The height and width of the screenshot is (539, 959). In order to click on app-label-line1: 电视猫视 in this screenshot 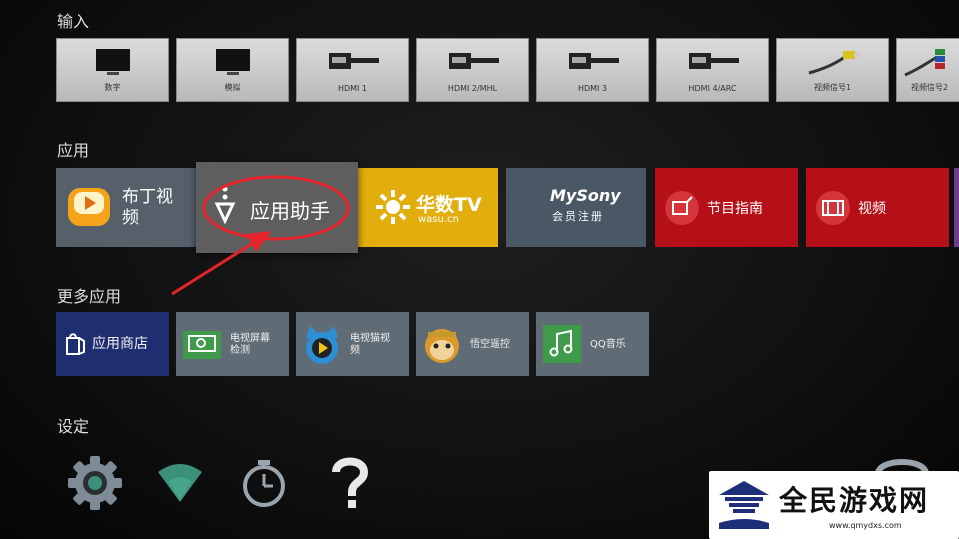, I will do `click(370, 338)`.